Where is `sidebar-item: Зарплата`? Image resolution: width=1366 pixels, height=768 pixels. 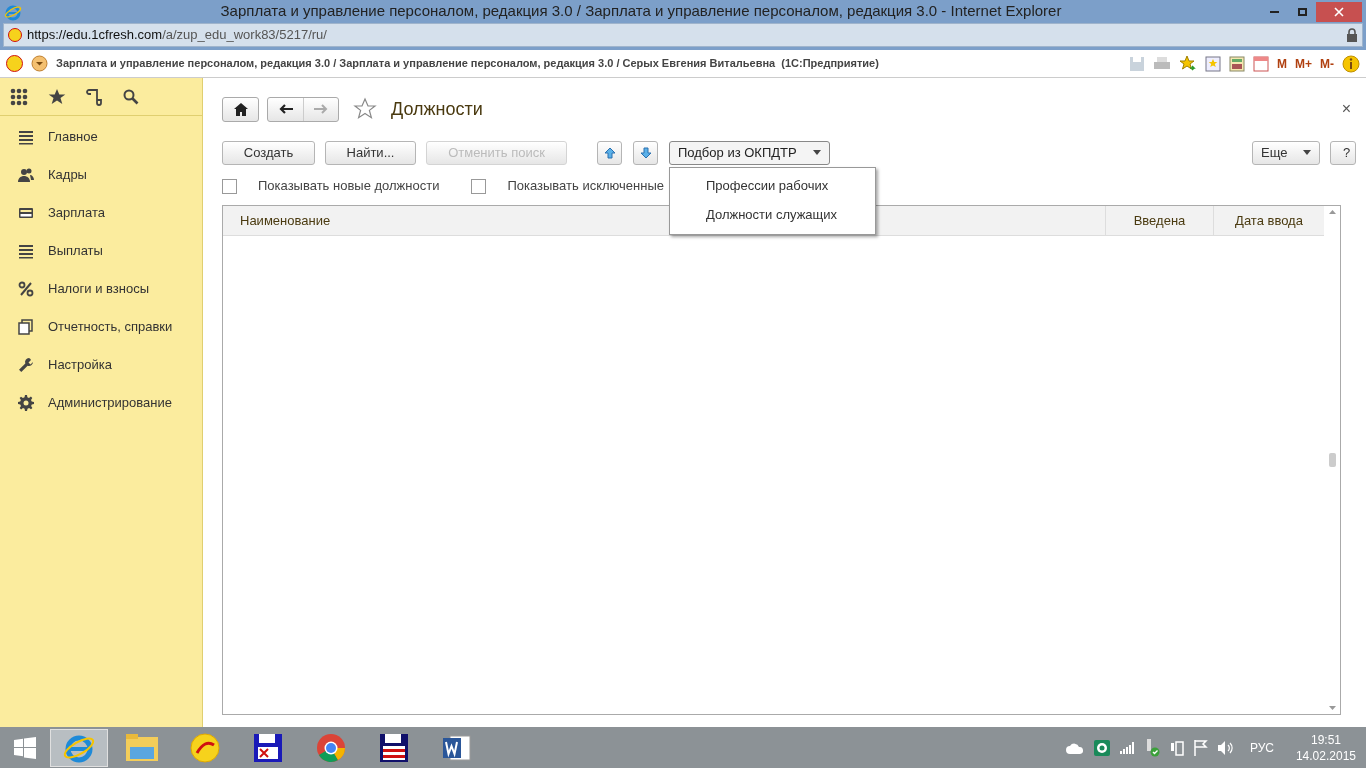
sidebar-item: Зарплата is located at coordinates (76, 213).